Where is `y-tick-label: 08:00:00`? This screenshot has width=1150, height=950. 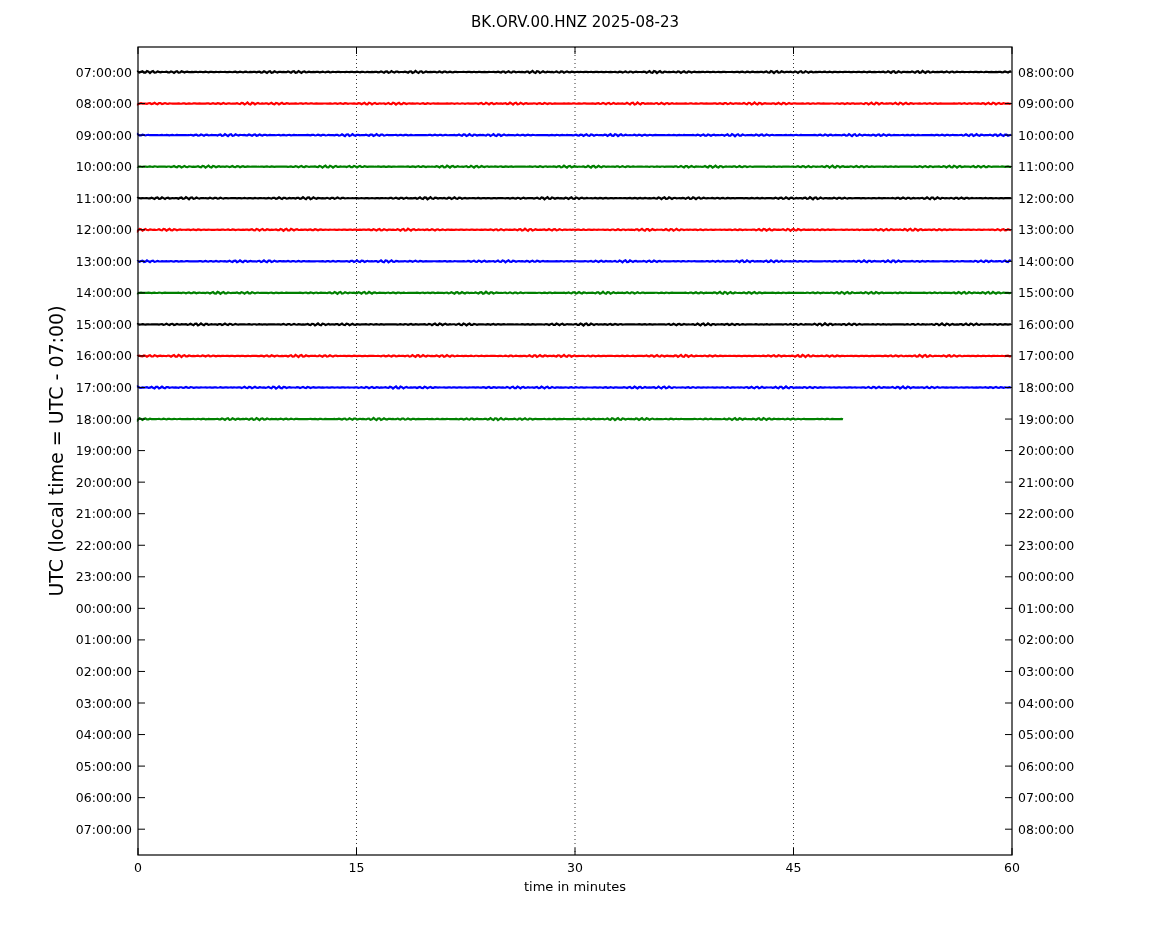
y-tick-label: 08:00:00 is located at coordinates (103, 104).